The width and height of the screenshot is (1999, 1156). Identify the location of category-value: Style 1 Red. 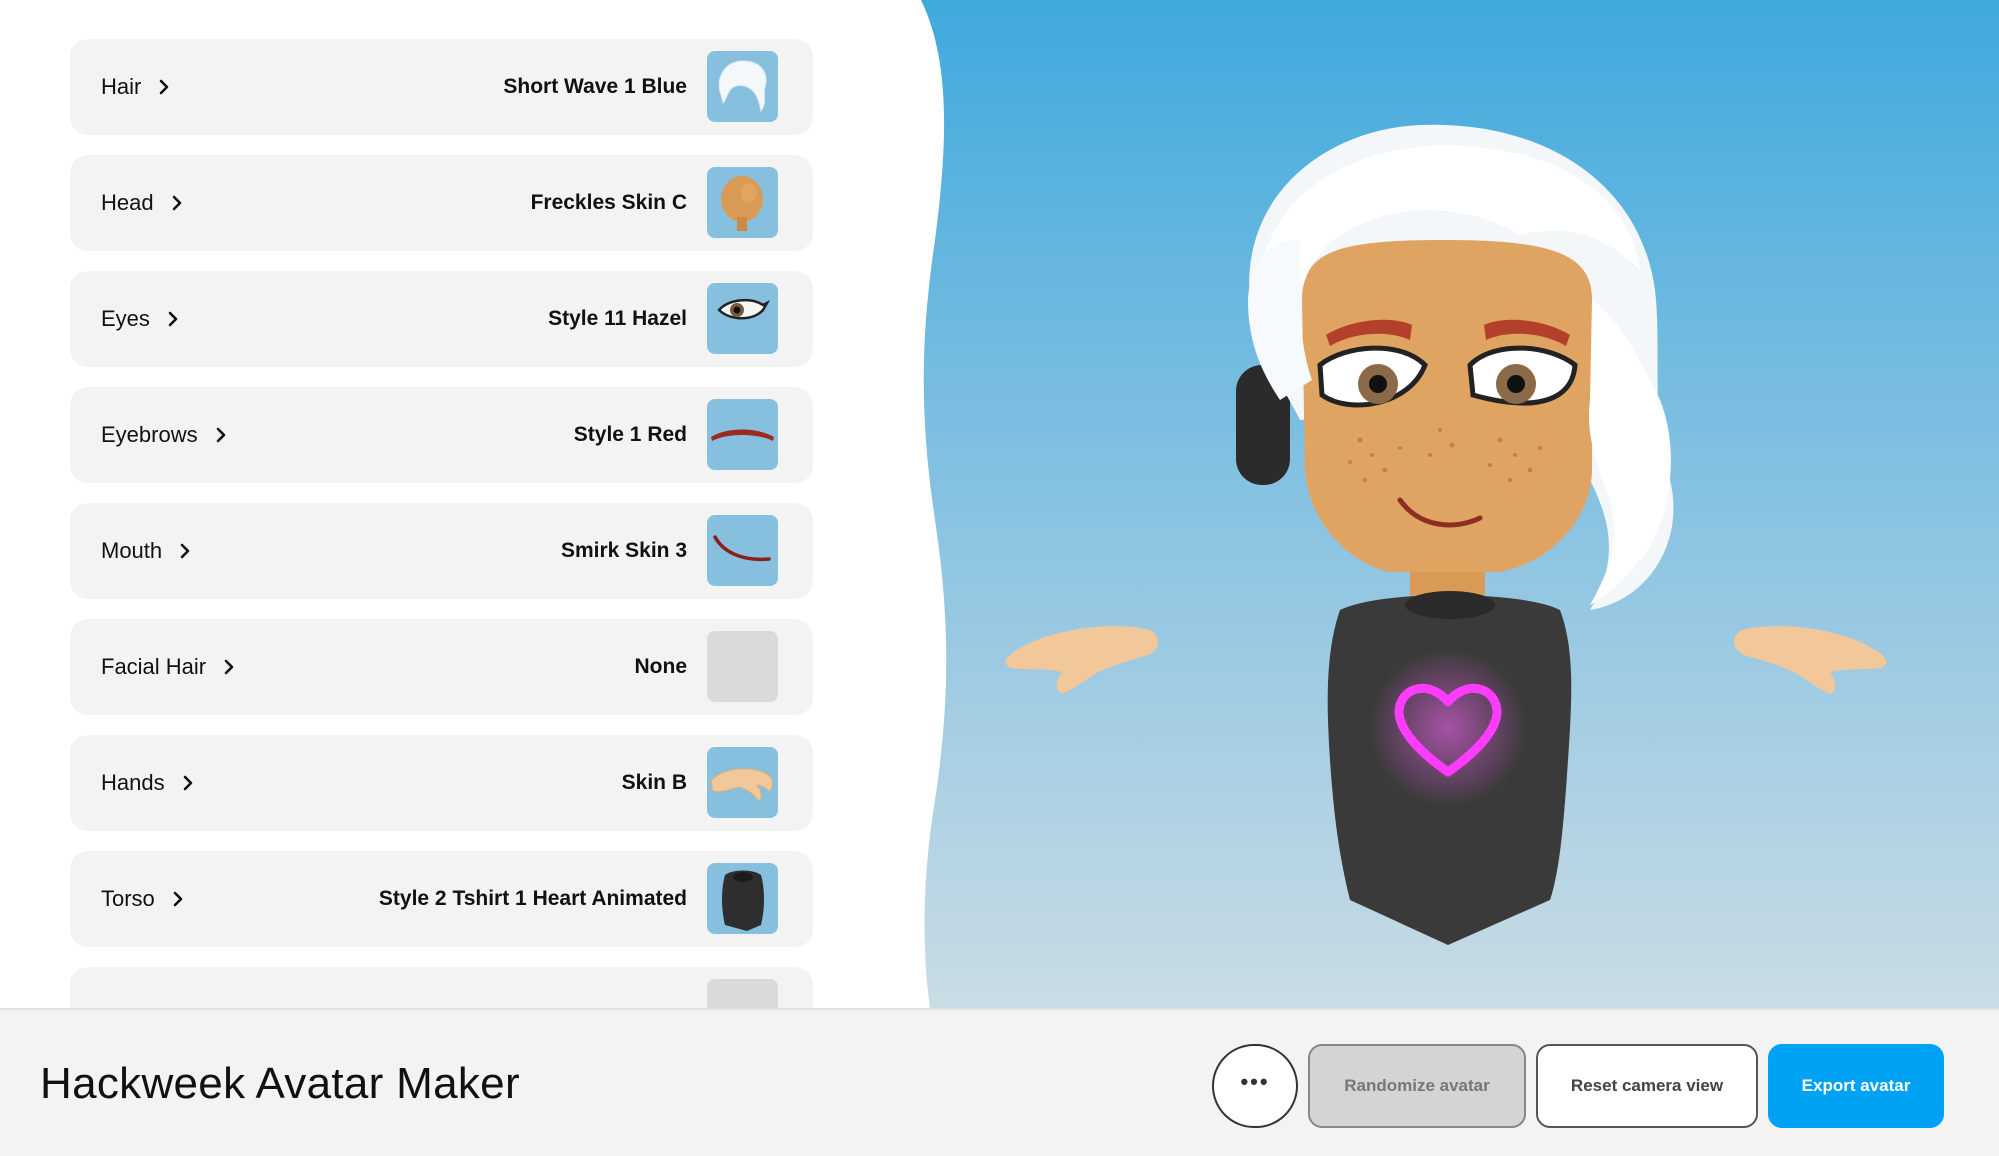
(630, 434).